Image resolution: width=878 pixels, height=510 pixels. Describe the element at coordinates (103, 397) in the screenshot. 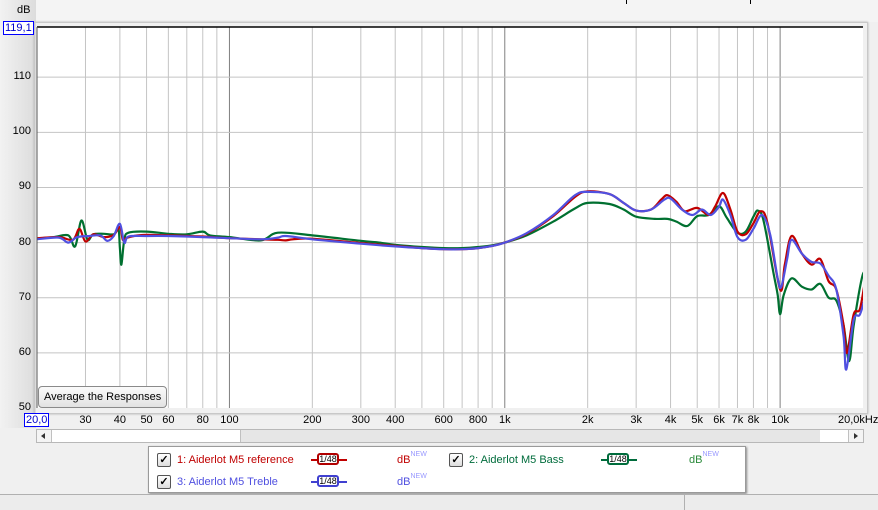

I see `average-responses-button: Average the Responses` at that location.